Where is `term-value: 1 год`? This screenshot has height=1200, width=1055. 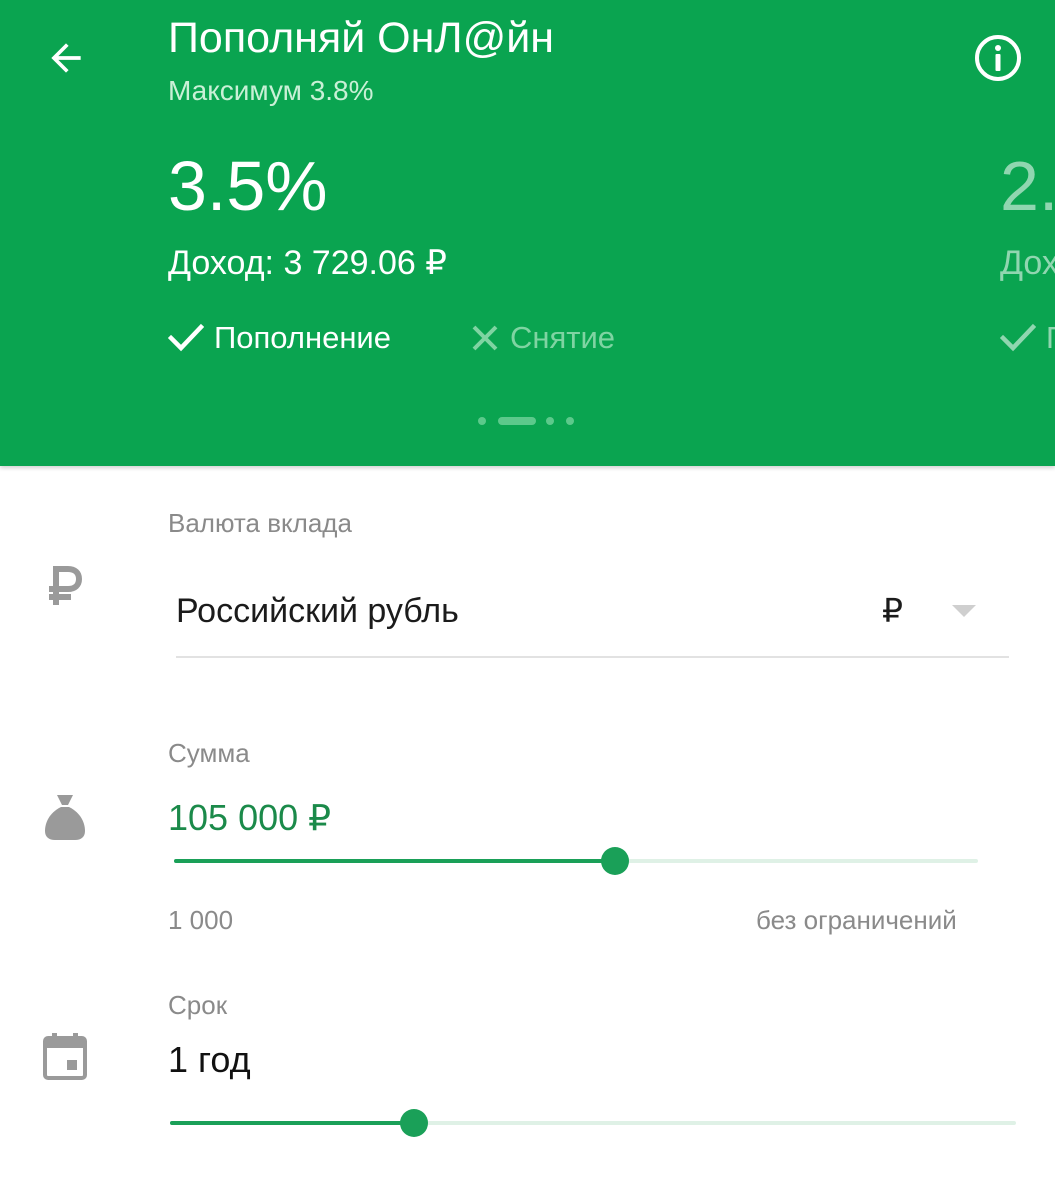 term-value: 1 год is located at coordinates (209, 1060).